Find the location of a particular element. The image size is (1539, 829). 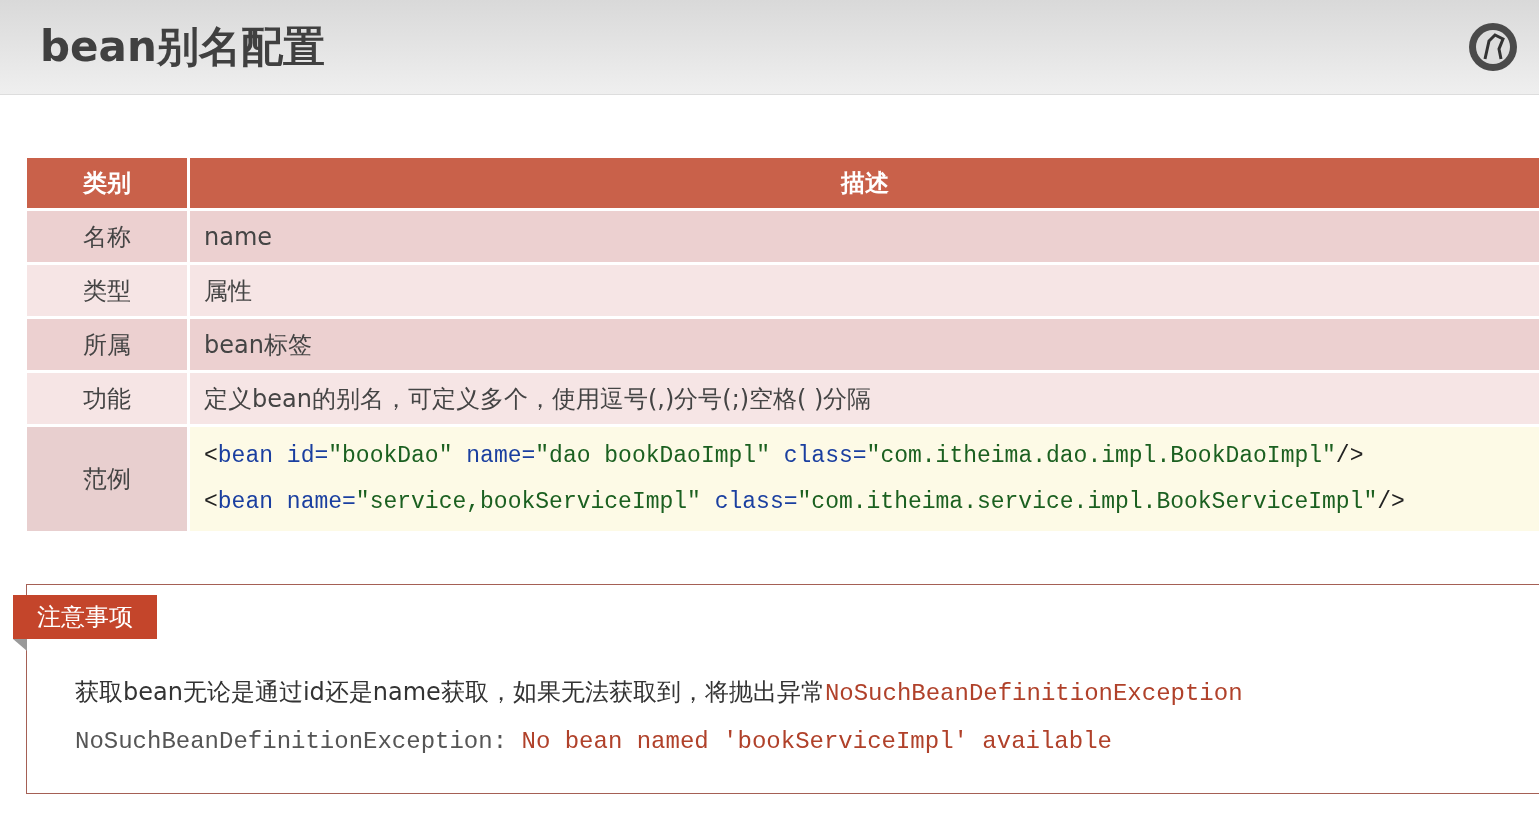

column-header: 类别 is located at coordinates (108, 183).